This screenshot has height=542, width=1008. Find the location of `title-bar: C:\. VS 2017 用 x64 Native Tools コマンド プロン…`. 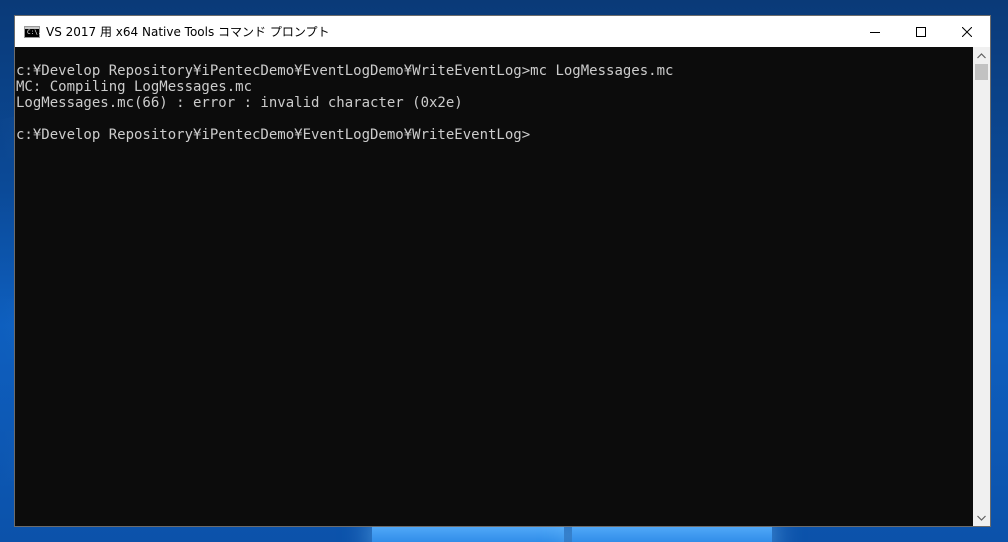

title-bar: C:\. VS 2017 用 x64 Native Tools コマンド プロン… is located at coordinates (502, 31).